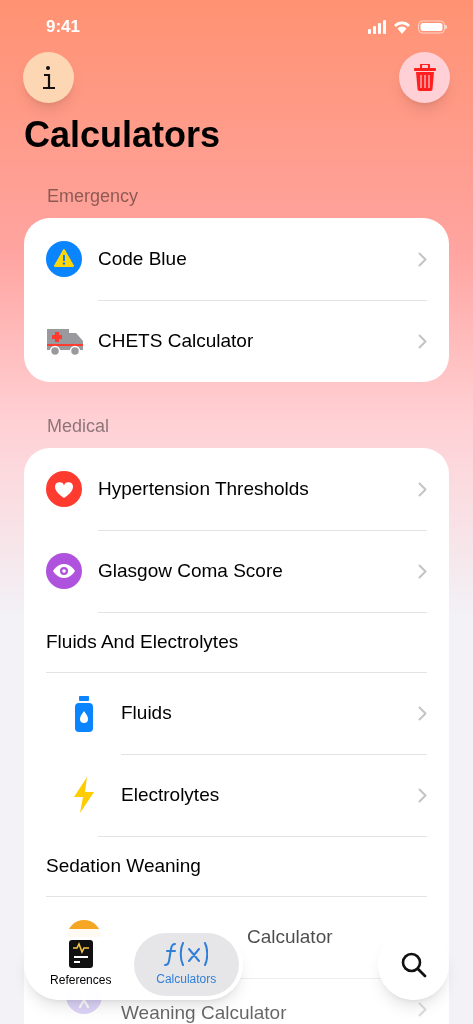 This screenshot has height=1024, width=473. Describe the element at coordinates (123, 866) in the screenshot. I see `group-header: Sedation Weaning` at that location.